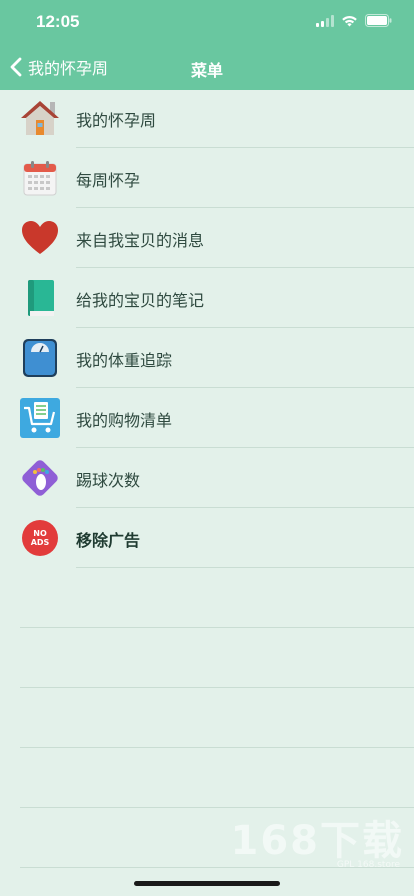 The width and height of the screenshot is (414, 896). What do you see at coordinates (207, 45) in the screenshot?
I see `header: 12:05 我的怀孕周 菜单` at bounding box center [207, 45].